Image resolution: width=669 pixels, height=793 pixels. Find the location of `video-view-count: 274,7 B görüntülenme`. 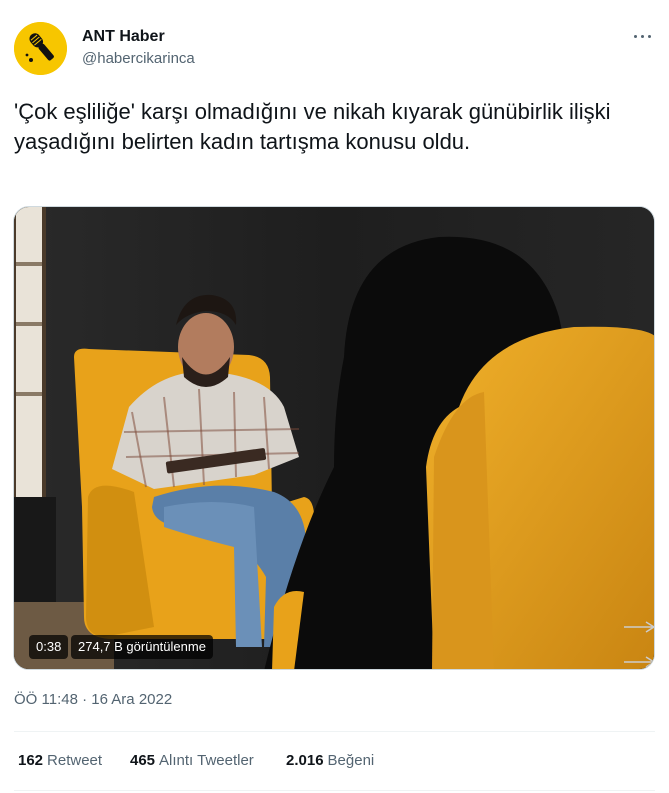

video-view-count: 274,7 B görüntülenme is located at coordinates (142, 647).